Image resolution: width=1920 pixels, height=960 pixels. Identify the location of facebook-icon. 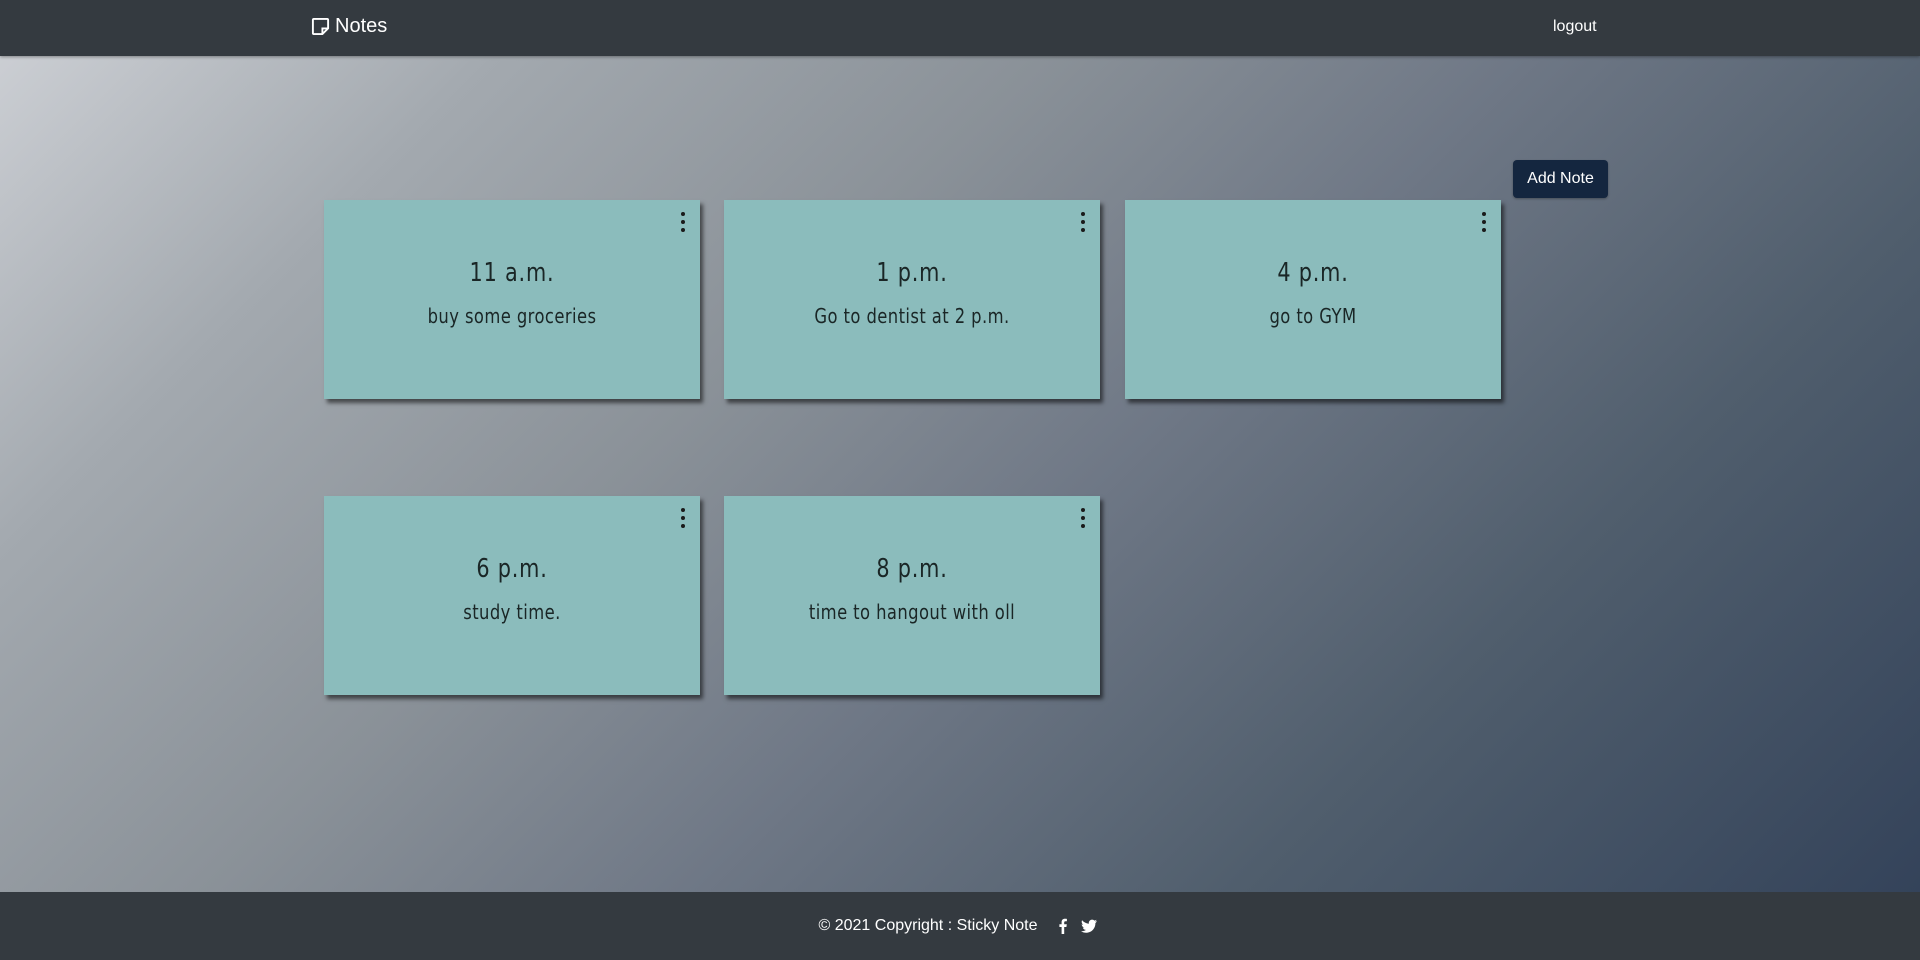
(1063, 926).